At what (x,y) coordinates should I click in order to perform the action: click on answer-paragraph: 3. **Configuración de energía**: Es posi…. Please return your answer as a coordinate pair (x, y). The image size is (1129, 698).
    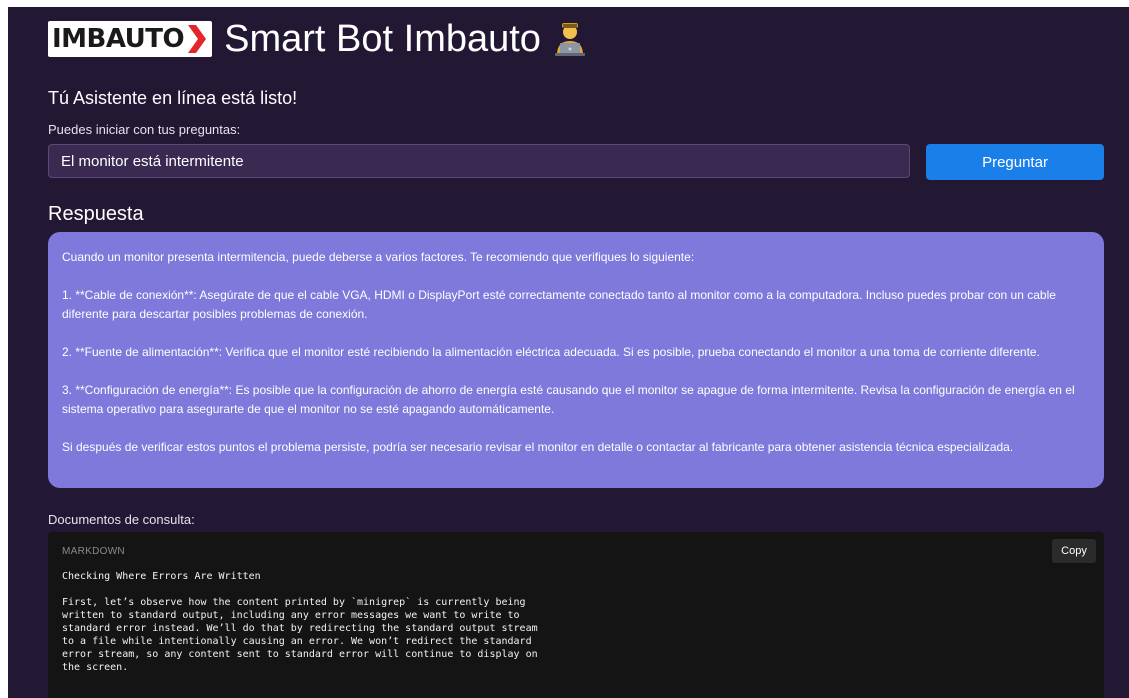
    Looking at the image, I should click on (568, 399).